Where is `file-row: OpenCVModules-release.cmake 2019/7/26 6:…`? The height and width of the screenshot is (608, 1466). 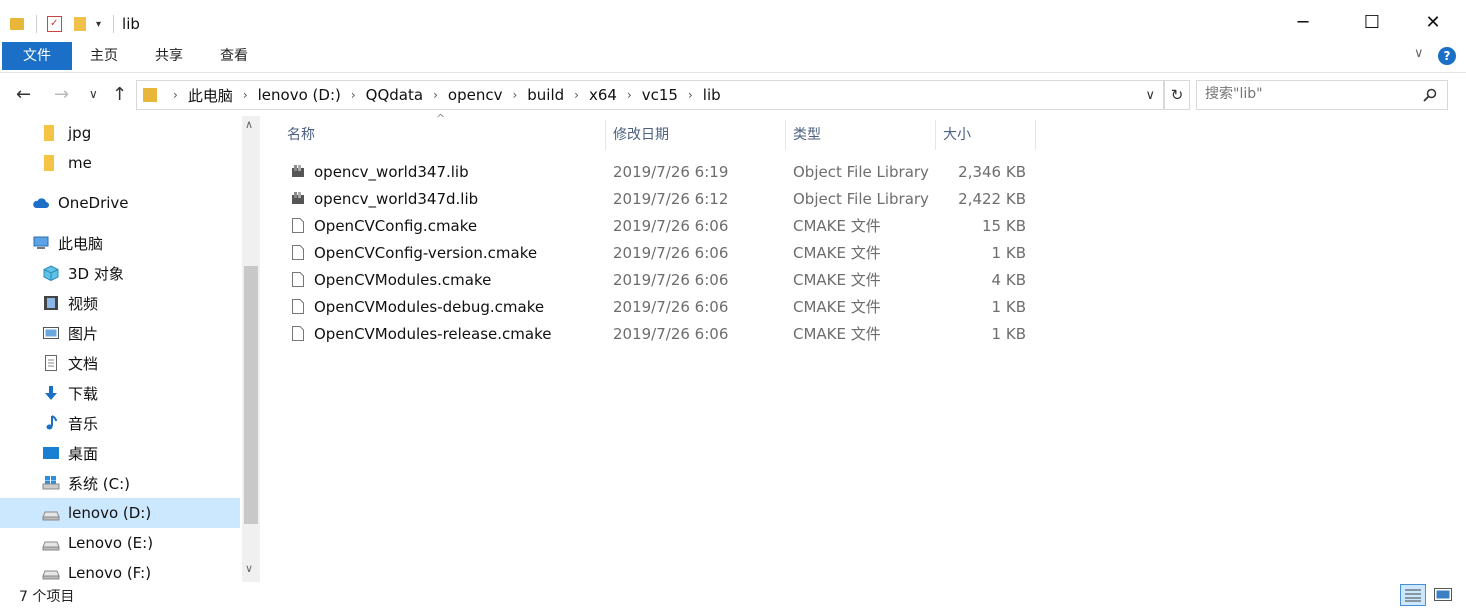 file-row: OpenCVModules-release.cmake 2019/7/26 6:… is located at coordinates (668, 334).